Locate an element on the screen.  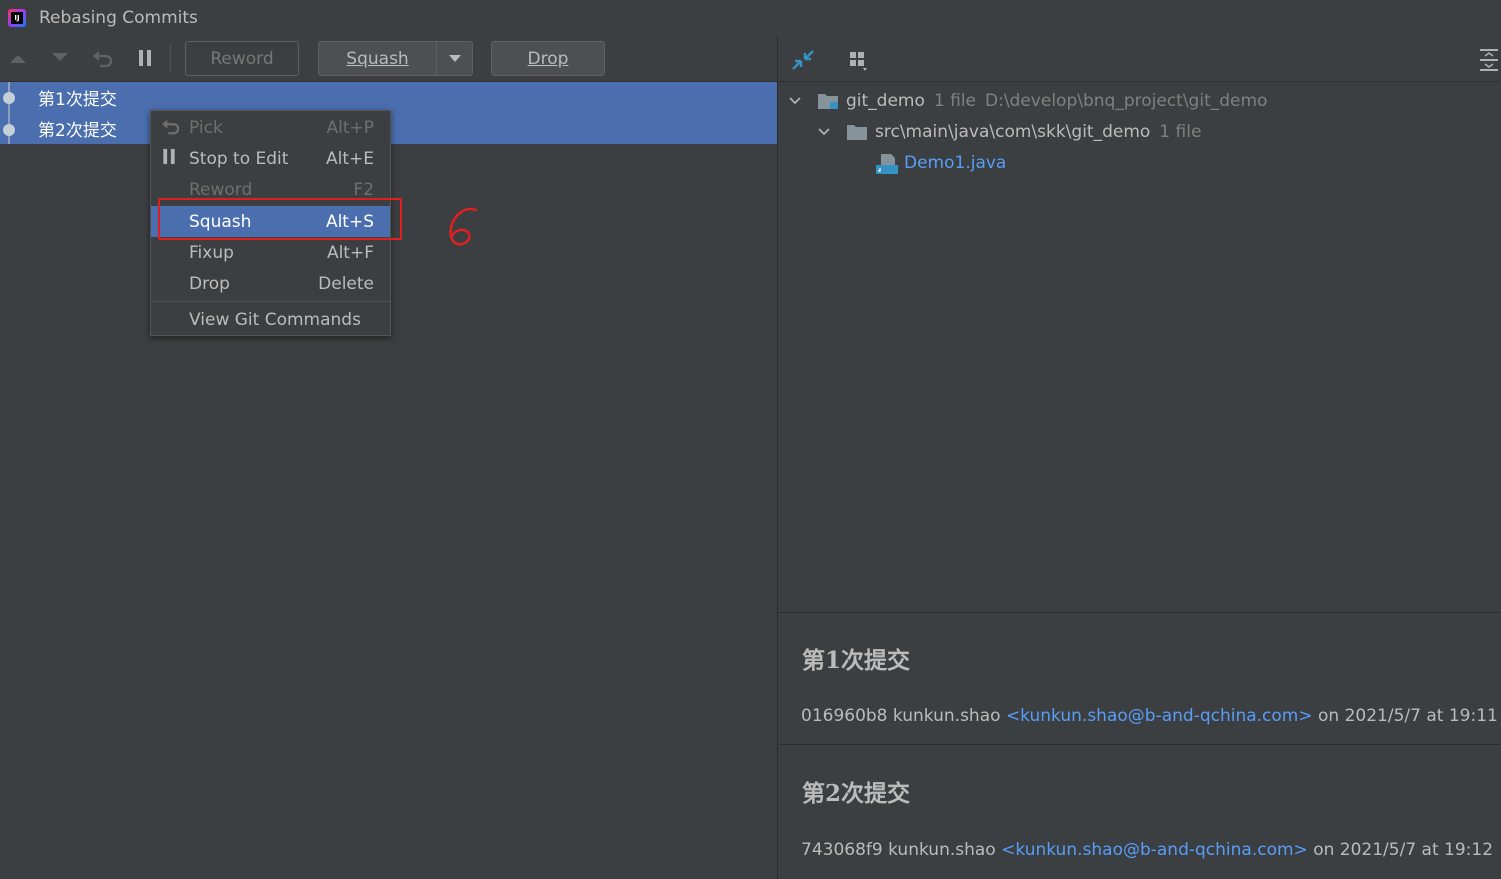
commit-label: 第1次提交 is located at coordinates (77, 100).